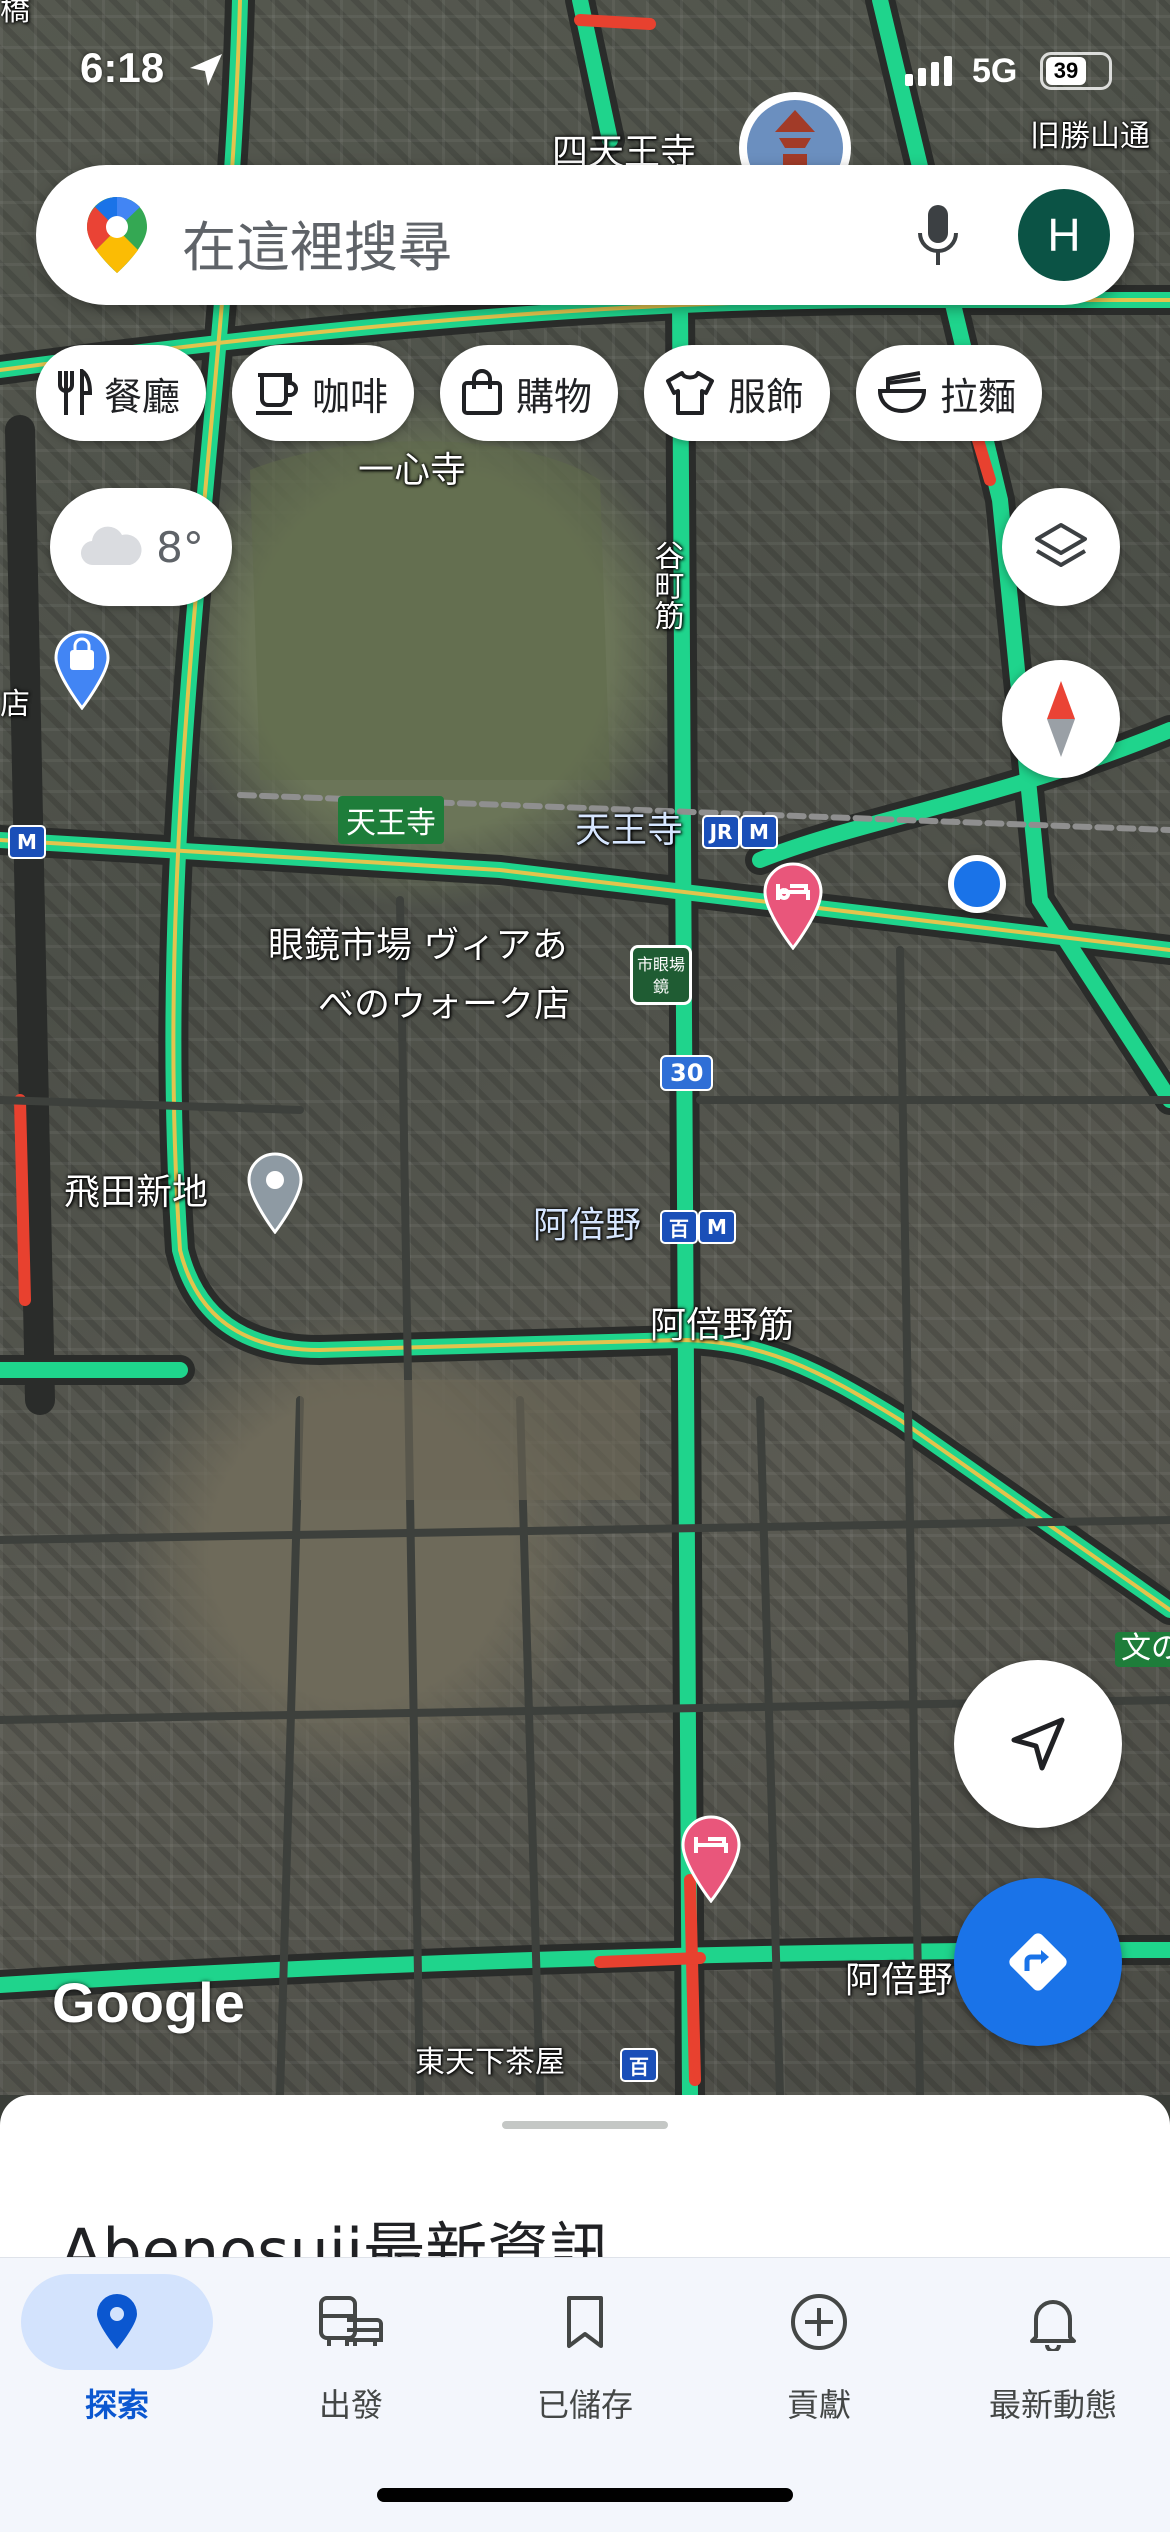 The height and width of the screenshot is (2532, 1170). Describe the element at coordinates (585, 2322) in the screenshot. I see `bookmark-icon` at that location.